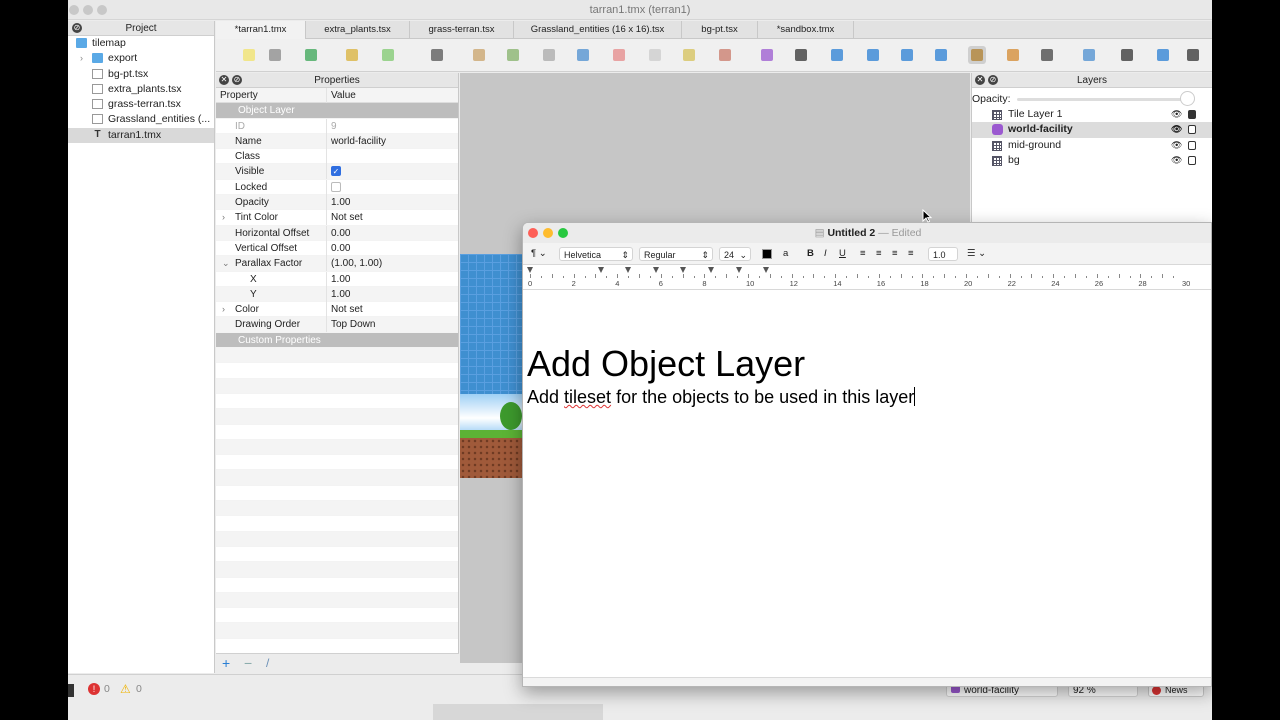  I want to click on property-row: Vertical Offset 0.00, so click(337, 248).